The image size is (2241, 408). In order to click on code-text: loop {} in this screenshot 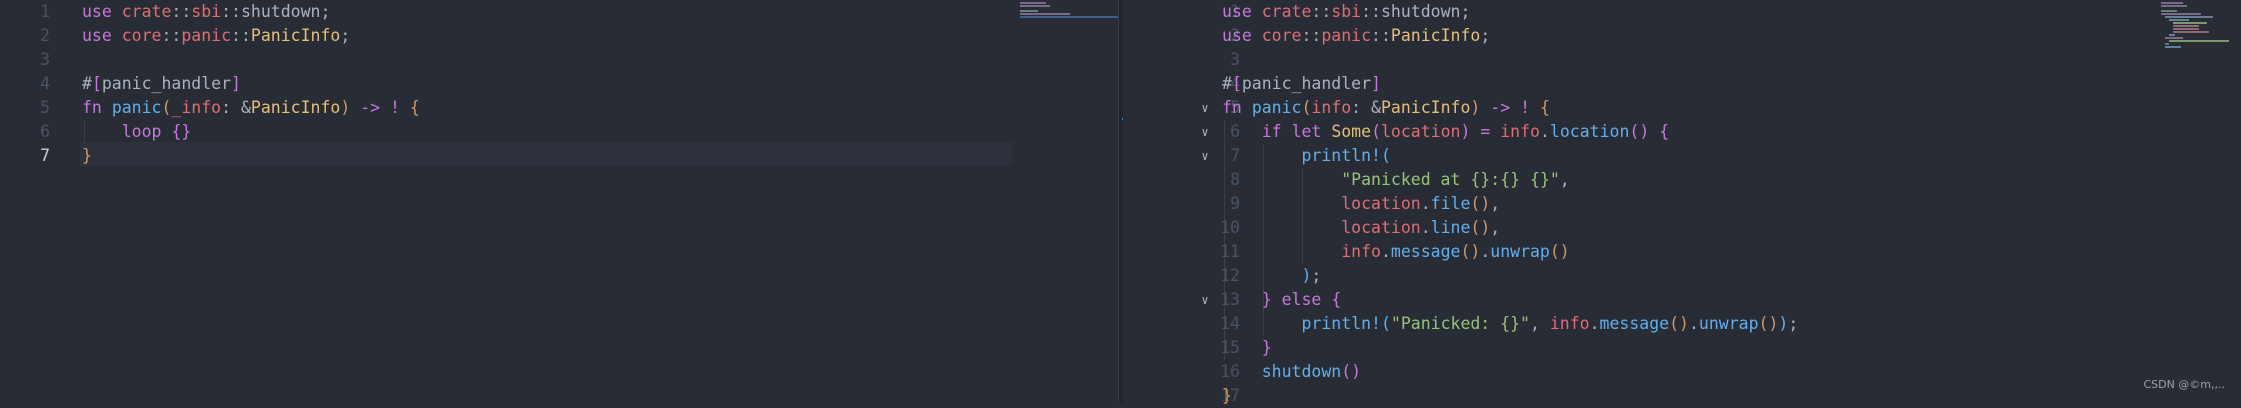, I will do `click(137, 132)`.